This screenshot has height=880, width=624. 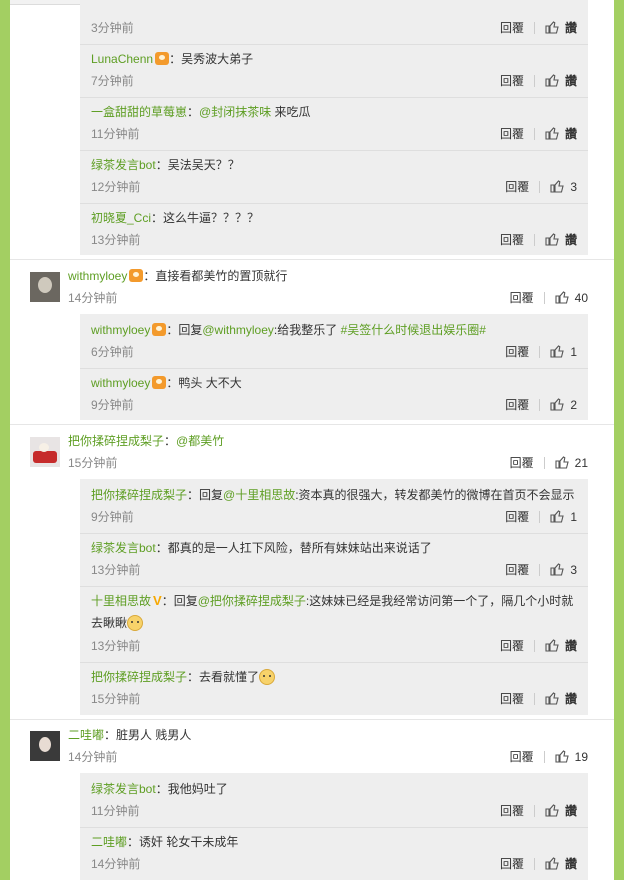 What do you see at coordinates (581, 757) in the screenshot?
I see `like-count: 19` at bounding box center [581, 757].